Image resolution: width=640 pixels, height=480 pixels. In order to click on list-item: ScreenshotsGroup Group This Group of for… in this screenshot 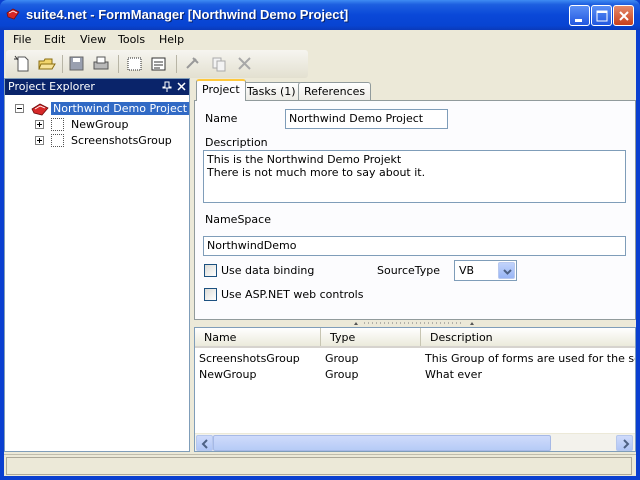, I will do `click(415, 358)`.